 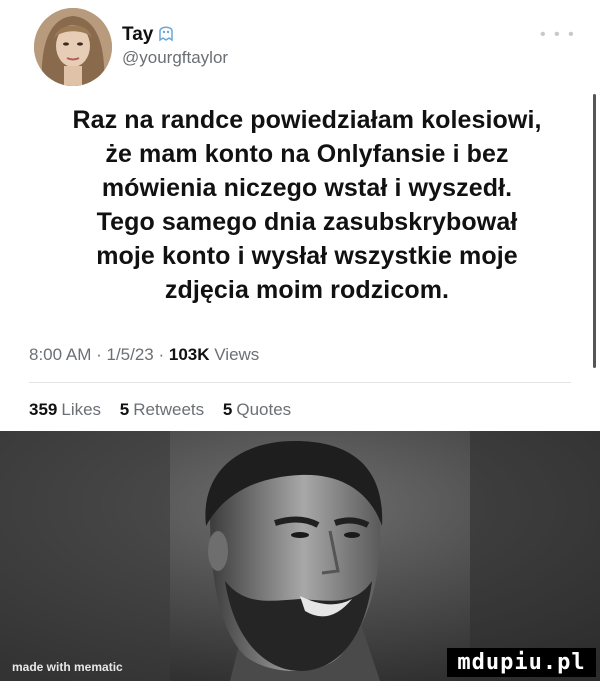 What do you see at coordinates (175, 58) in the screenshot?
I see `user-handle: @yourgftaylor` at bounding box center [175, 58].